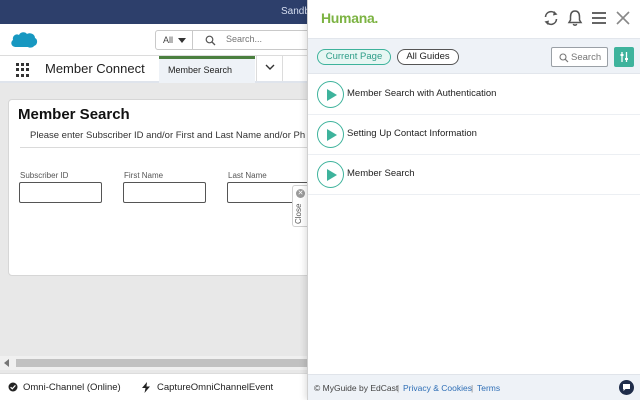 The height and width of the screenshot is (400, 640). Describe the element at coordinates (23, 70) in the screenshot. I see `app-launcher-icon` at that location.